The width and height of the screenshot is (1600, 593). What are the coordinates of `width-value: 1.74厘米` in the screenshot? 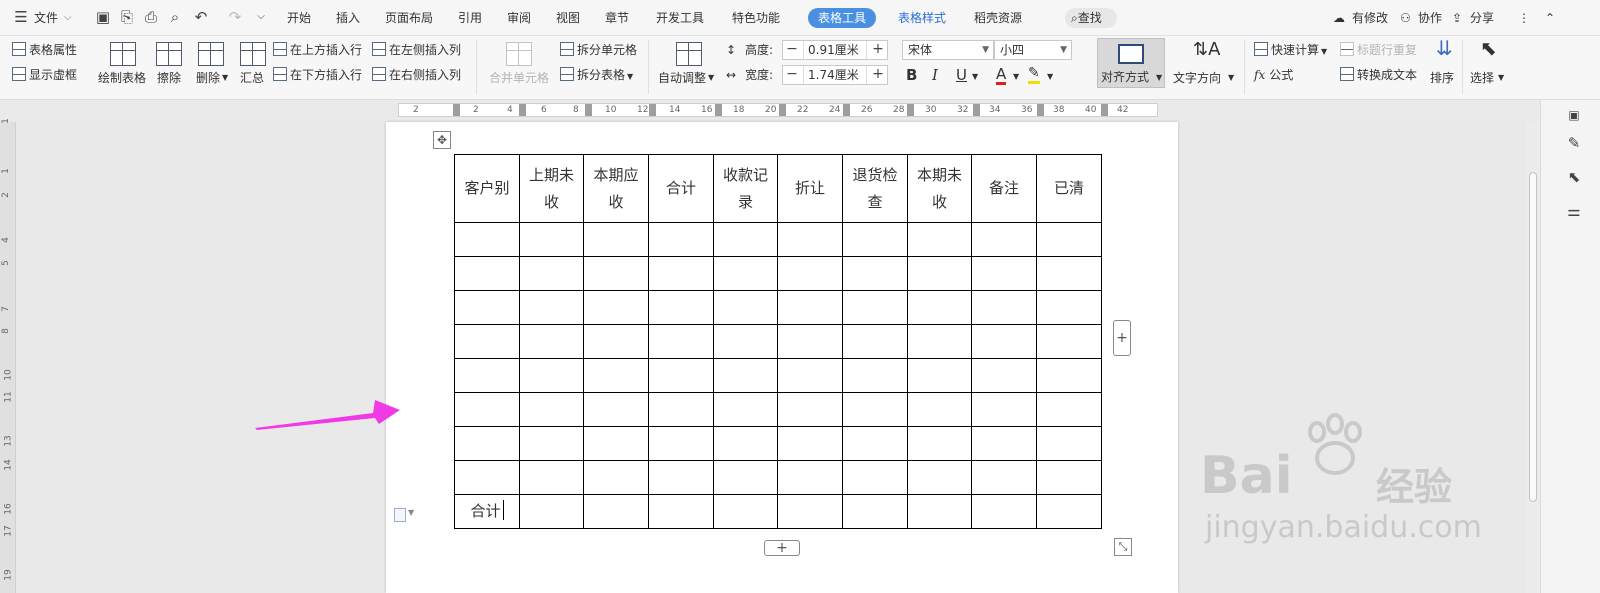 It's located at (835, 75).